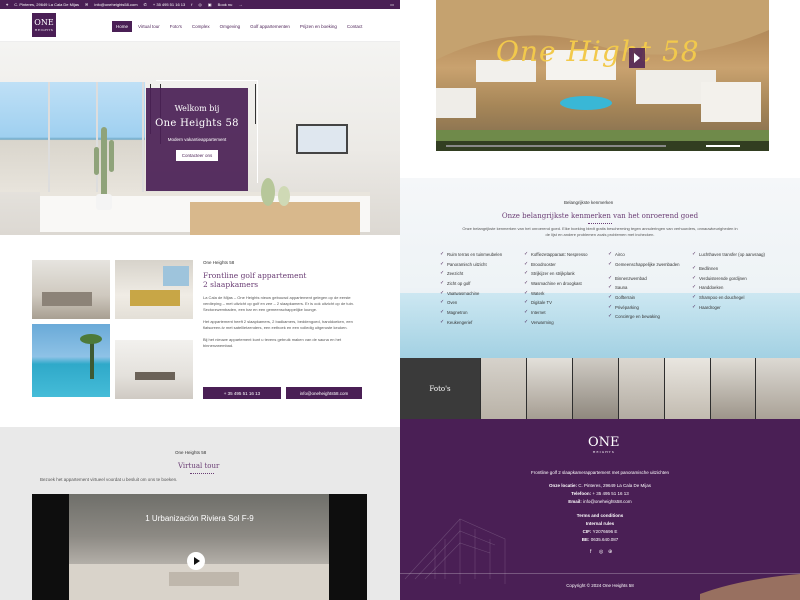 This screenshot has height=600, width=800. I want to click on feature-item: Binnenzwembad, so click(649, 281).